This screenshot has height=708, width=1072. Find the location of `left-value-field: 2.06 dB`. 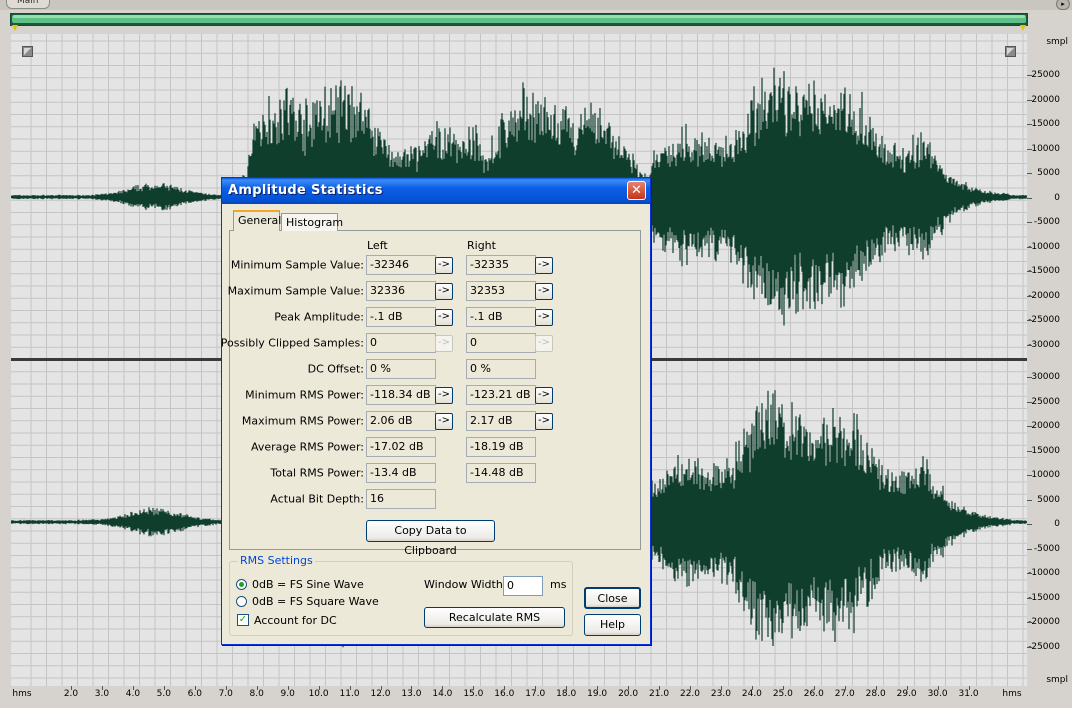

left-value-field: 2.06 dB is located at coordinates (401, 421).